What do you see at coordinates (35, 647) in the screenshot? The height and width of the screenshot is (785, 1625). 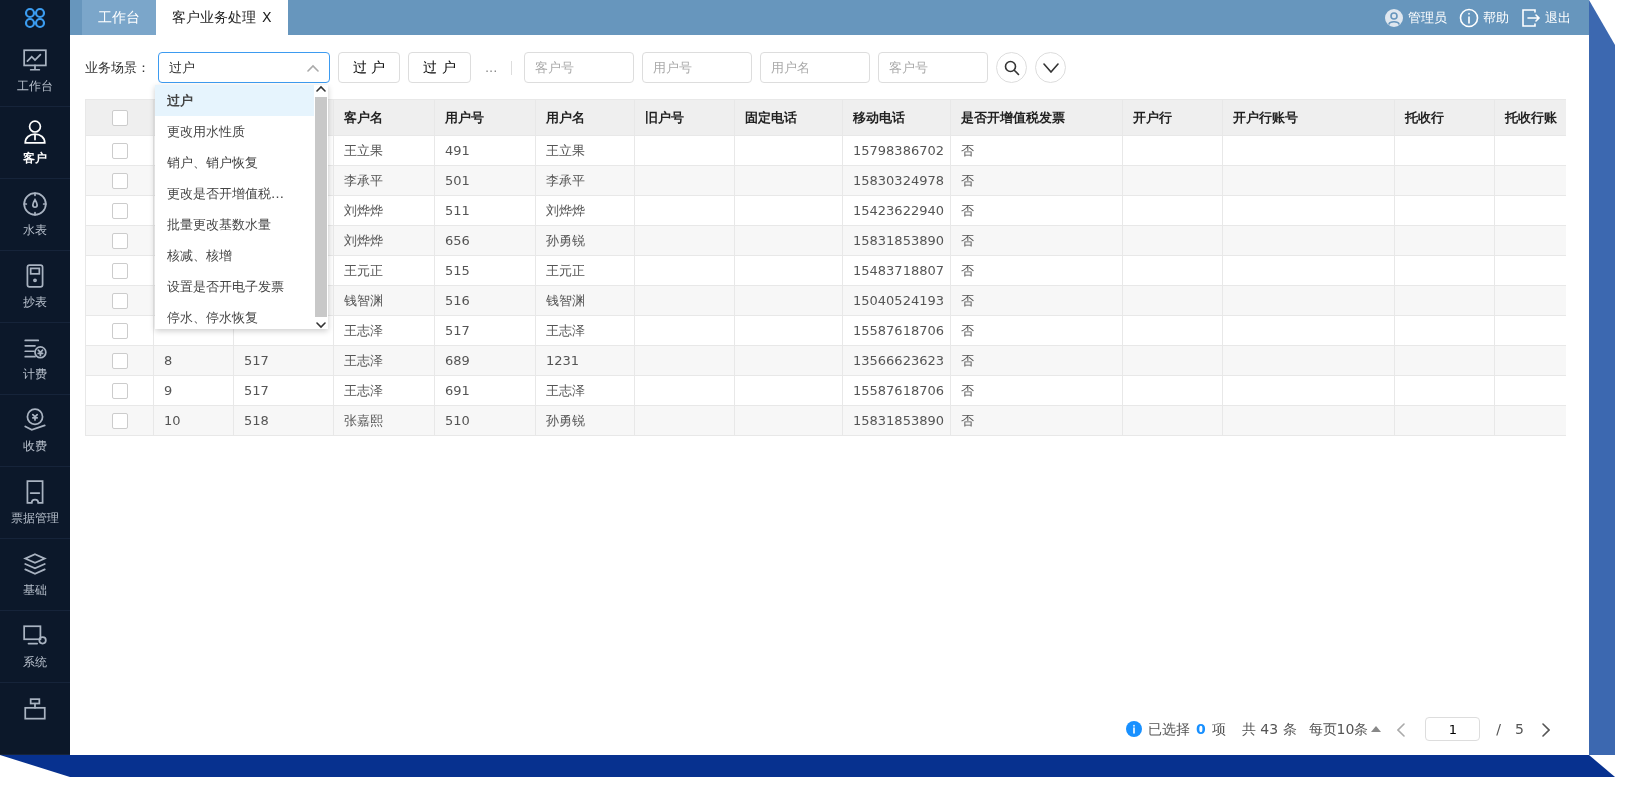 I see `sidebar-item: 系统` at bounding box center [35, 647].